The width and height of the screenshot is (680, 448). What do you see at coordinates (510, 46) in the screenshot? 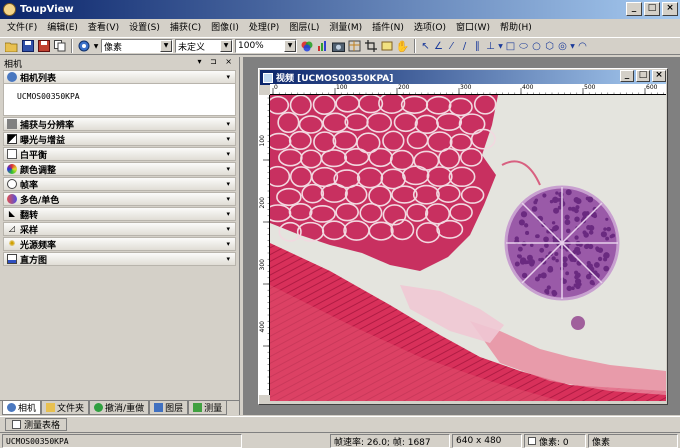
I see `rectangle-tool-icon: □` at bounding box center [510, 46].